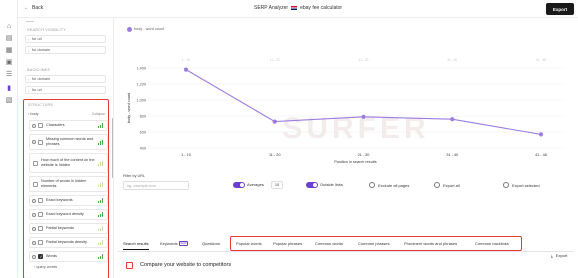 Image resolution: width=578 pixels, height=278 pixels. Describe the element at coordinates (68, 184) in the screenshot. I see `structure-item-hidden-words: Number of words in hidden elements` at that location.